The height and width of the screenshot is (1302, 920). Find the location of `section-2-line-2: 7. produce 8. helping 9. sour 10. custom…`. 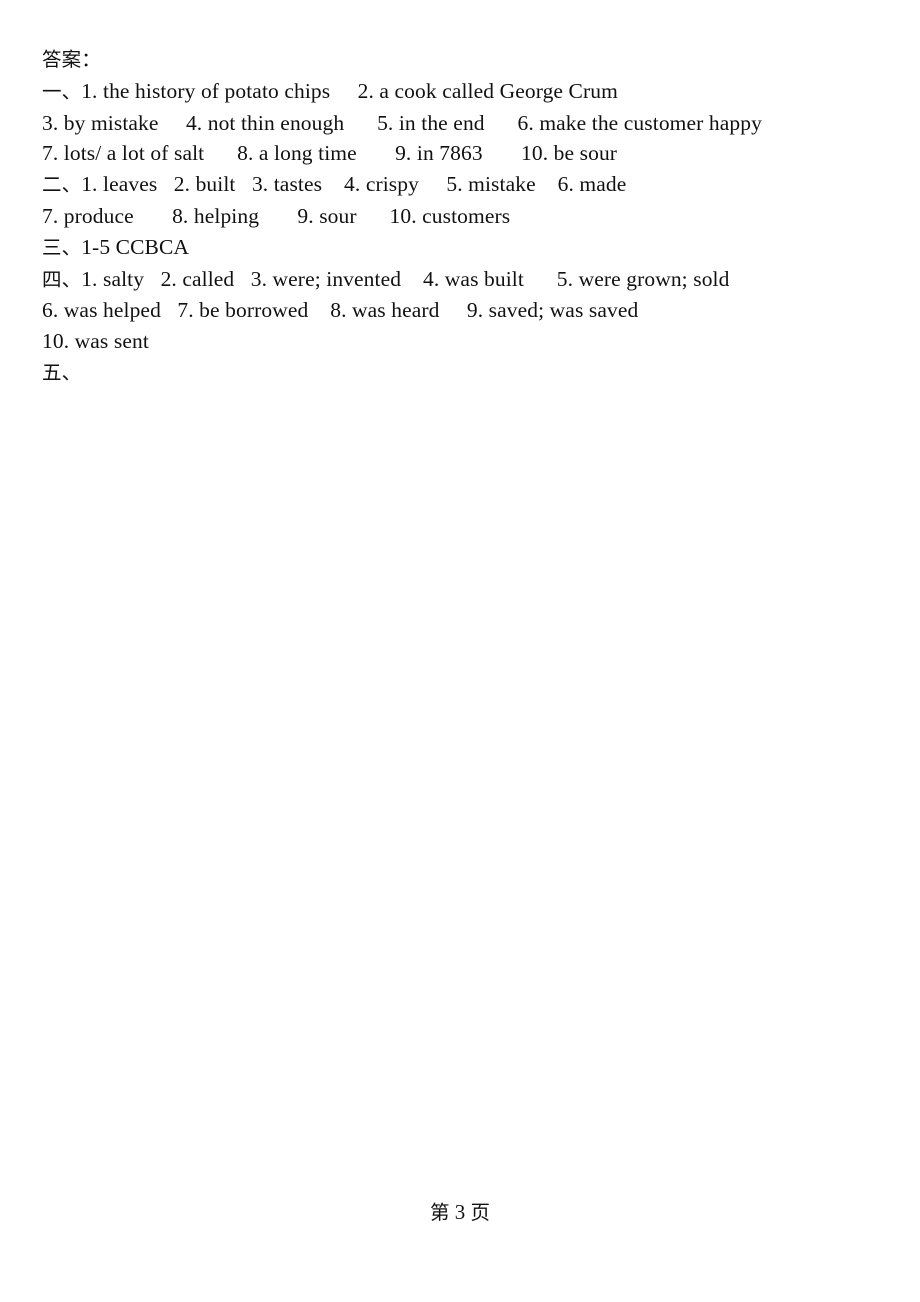

section-2-line-2: 7. produce 8. helping 9. sour 10. custom… is located at coordinates (461, 216).